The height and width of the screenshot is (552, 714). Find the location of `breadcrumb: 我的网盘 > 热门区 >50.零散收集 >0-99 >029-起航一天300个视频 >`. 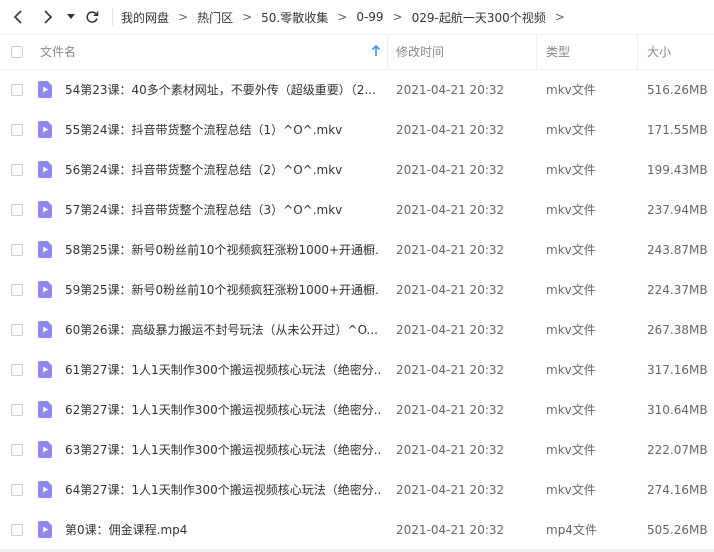

breadcrumb: 我的网盘 > 热门区 >50.零散收集 >0-99 >029-起航一天300个视频 > is located at coordinates (347, 17).